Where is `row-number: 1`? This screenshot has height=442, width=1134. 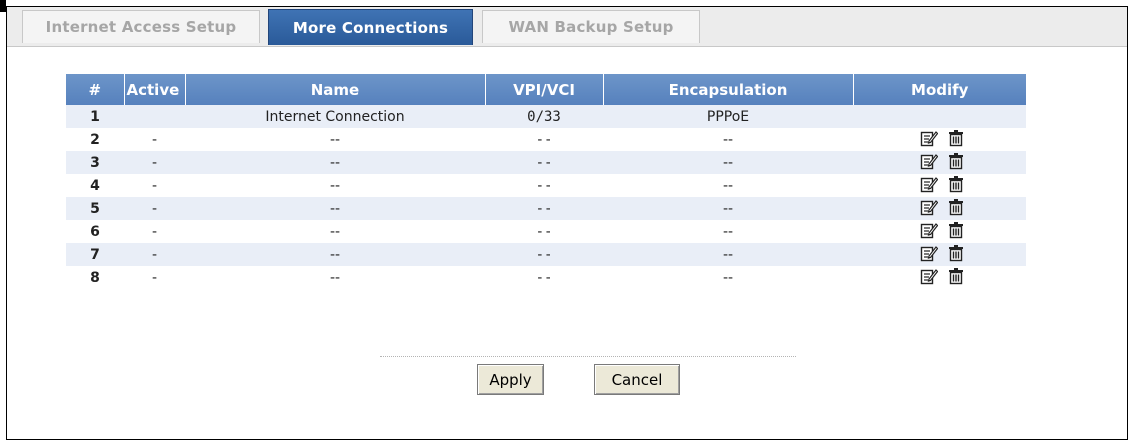
row-number: 1 is located at coordinates (95, 116).